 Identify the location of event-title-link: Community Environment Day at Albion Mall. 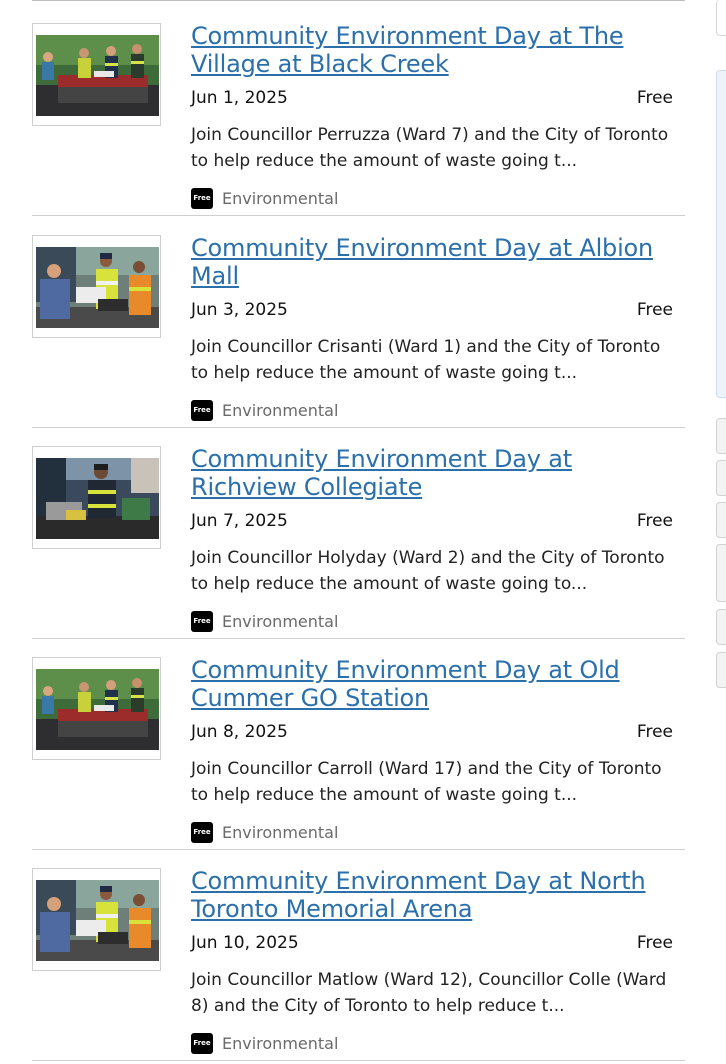
(436, 262).